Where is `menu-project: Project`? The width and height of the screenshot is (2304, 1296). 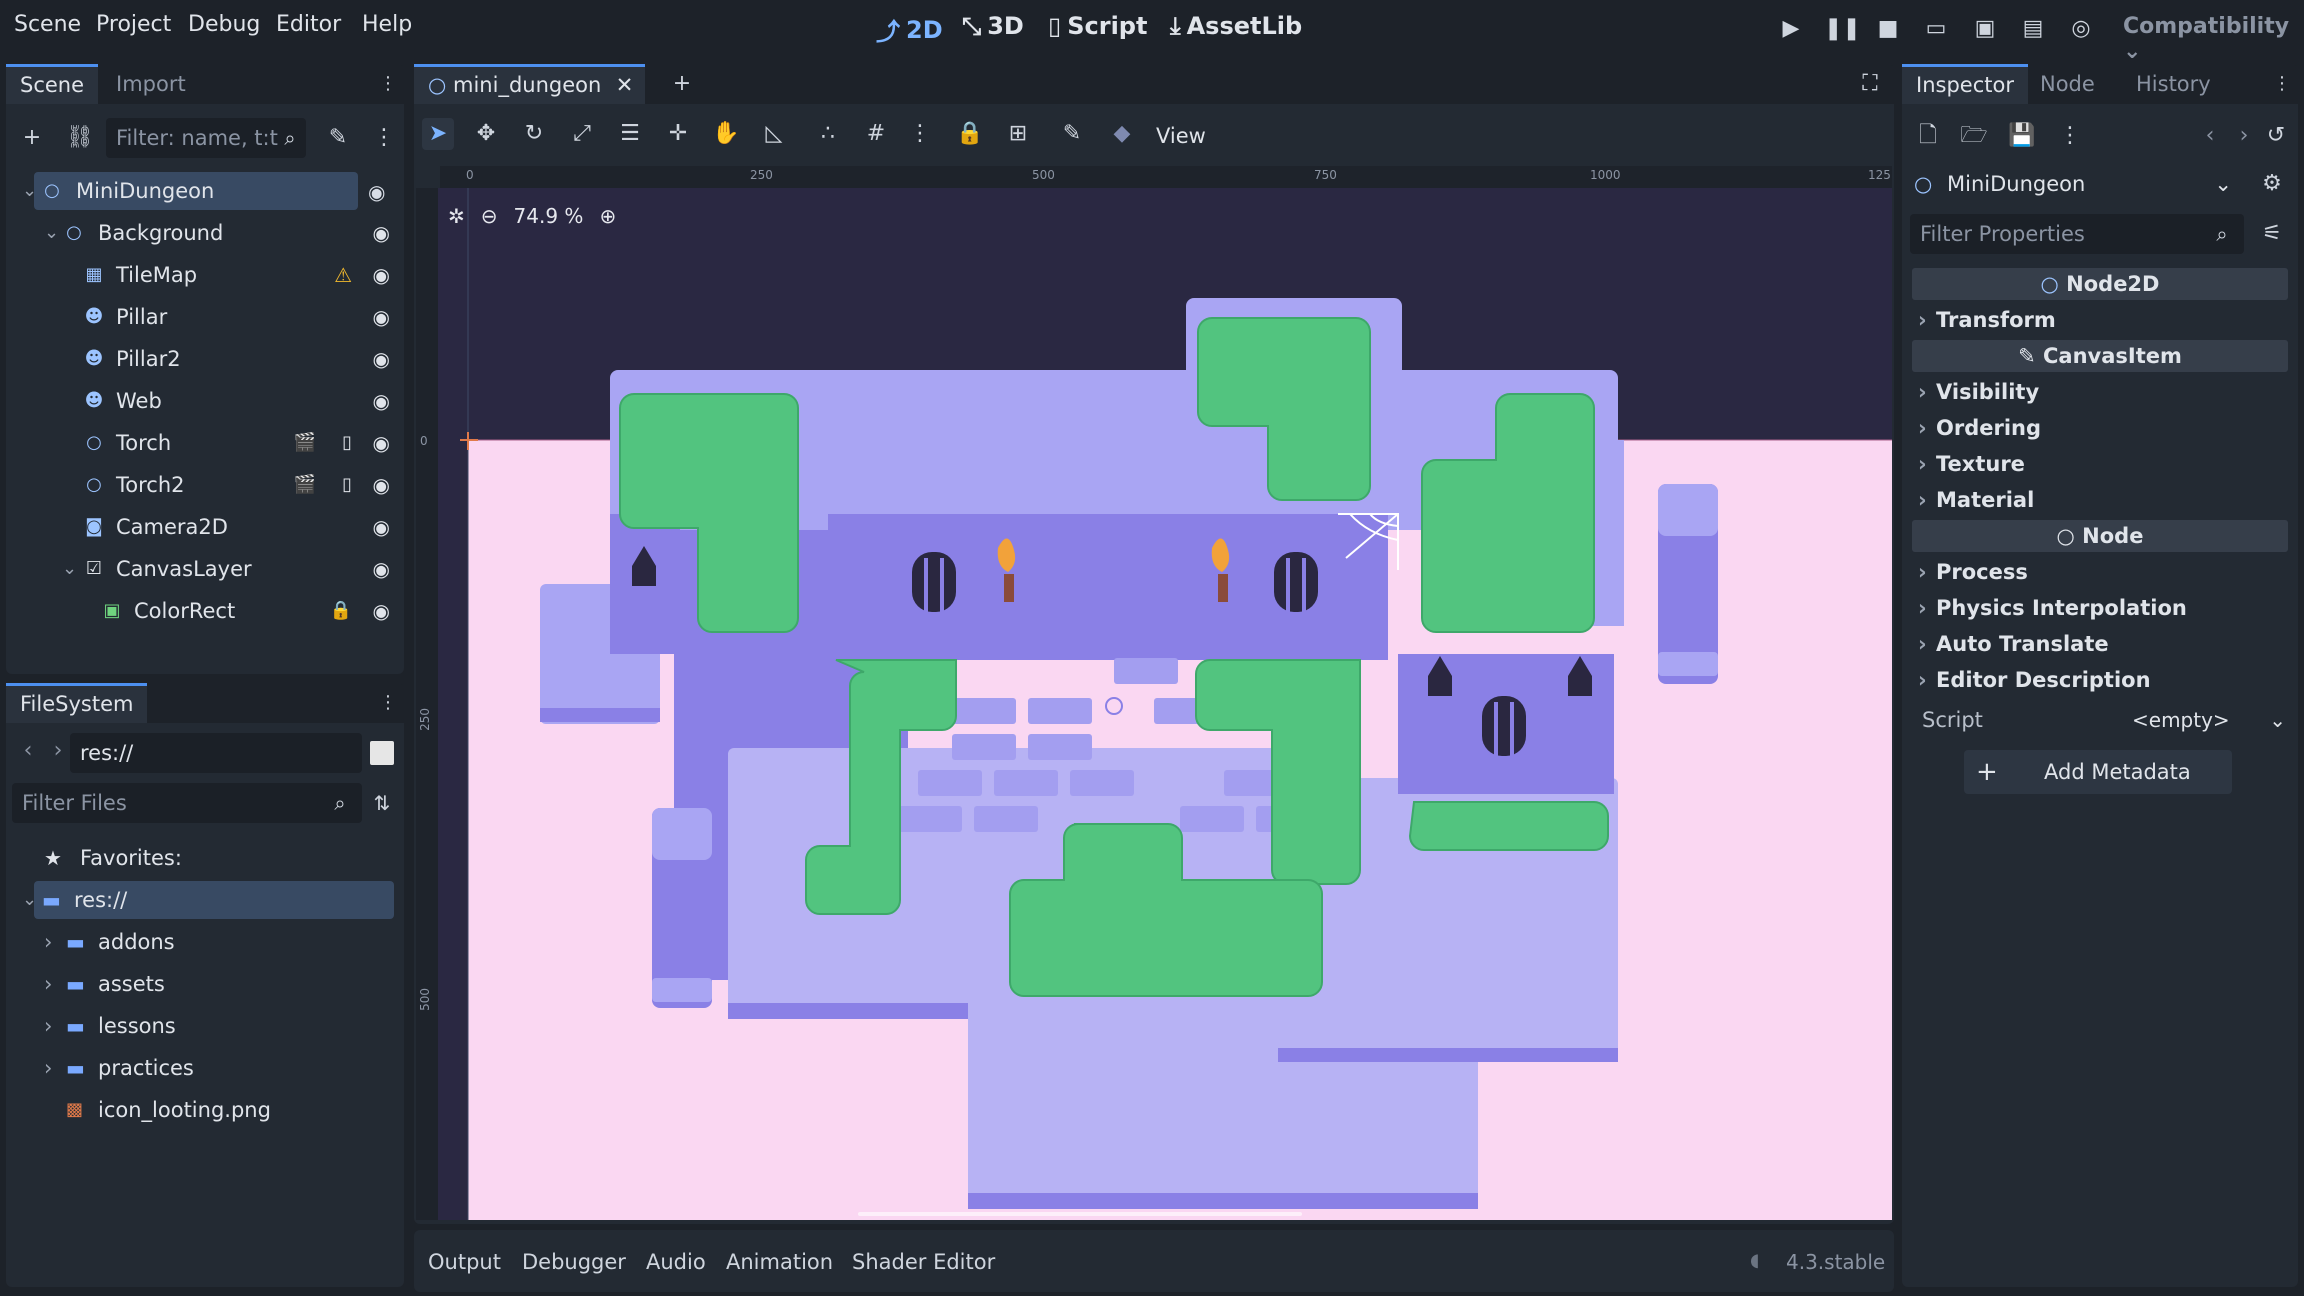
menu-project: Project is located at coordinates (133, 24).